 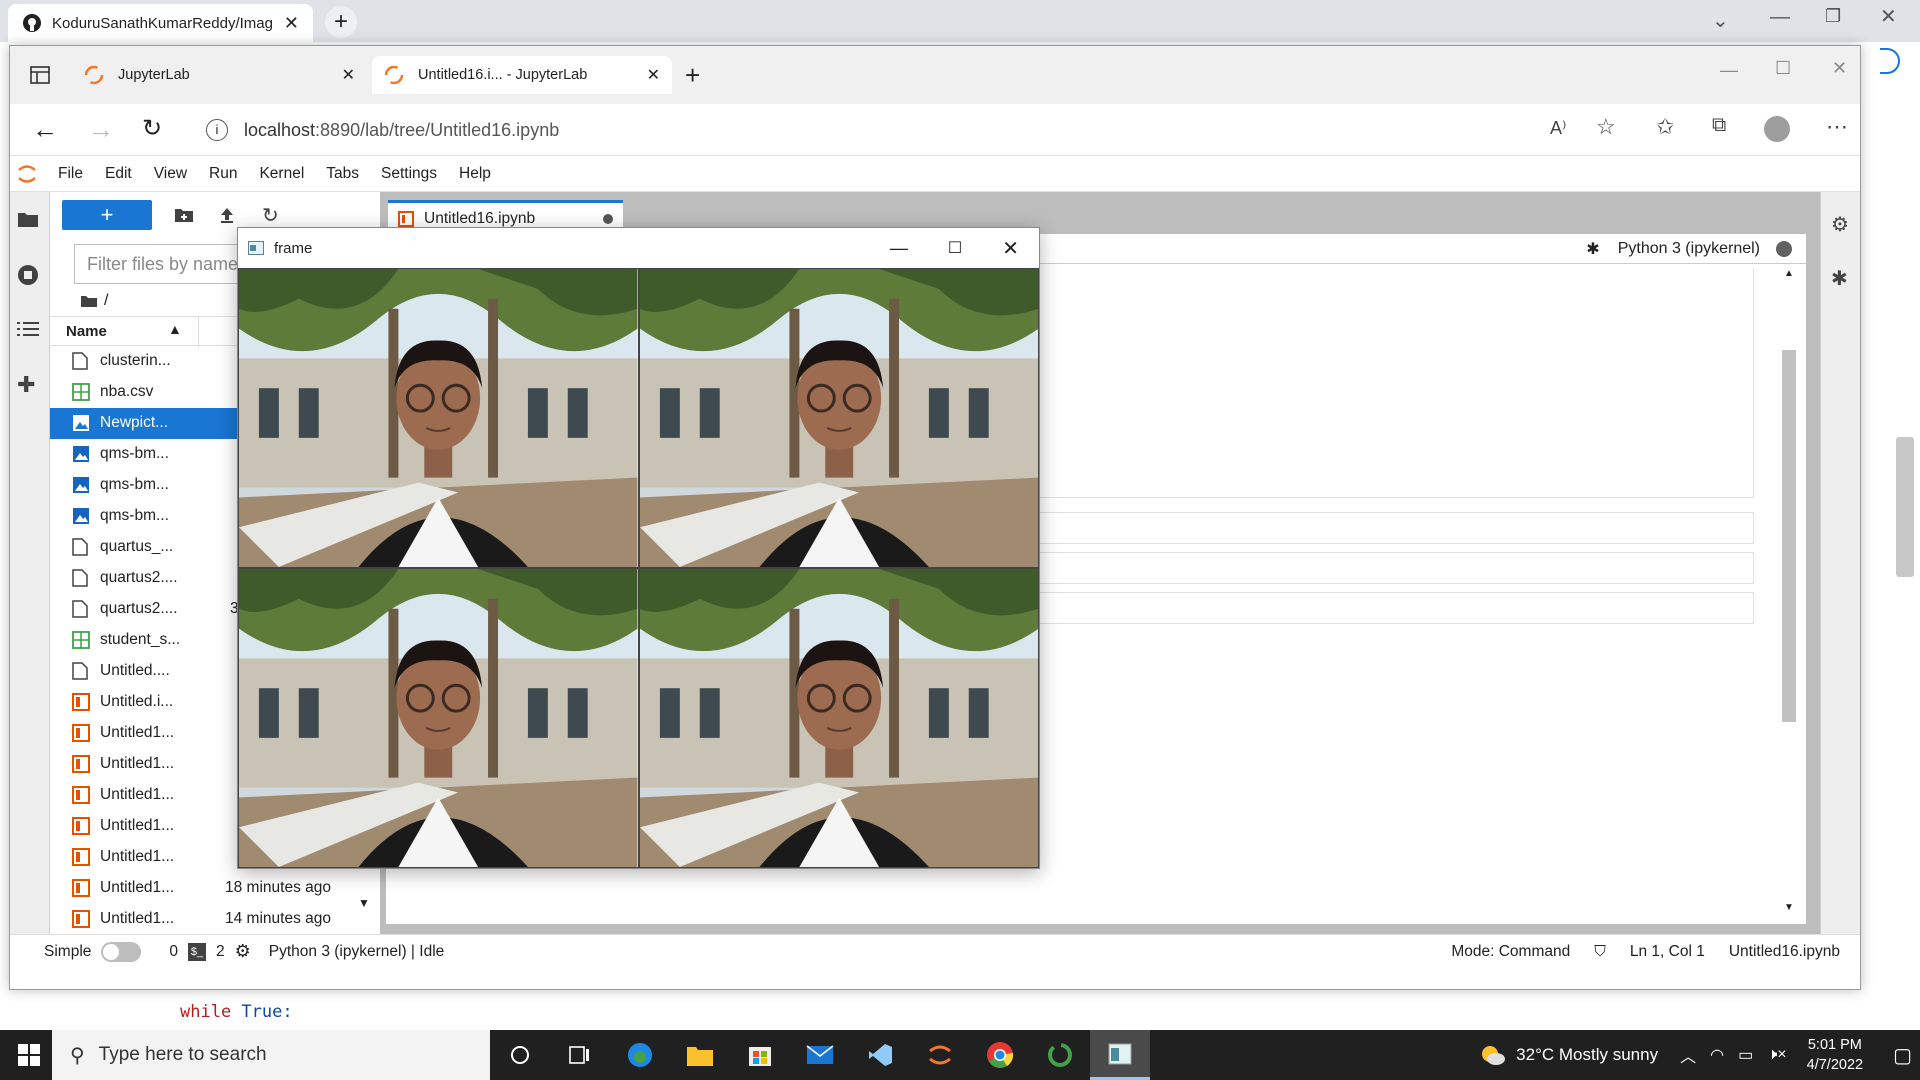 What do you see at coordinates (152, 128) in the screenshot?
I see `reload-icon: ↻` at bounding box center [152, 128].